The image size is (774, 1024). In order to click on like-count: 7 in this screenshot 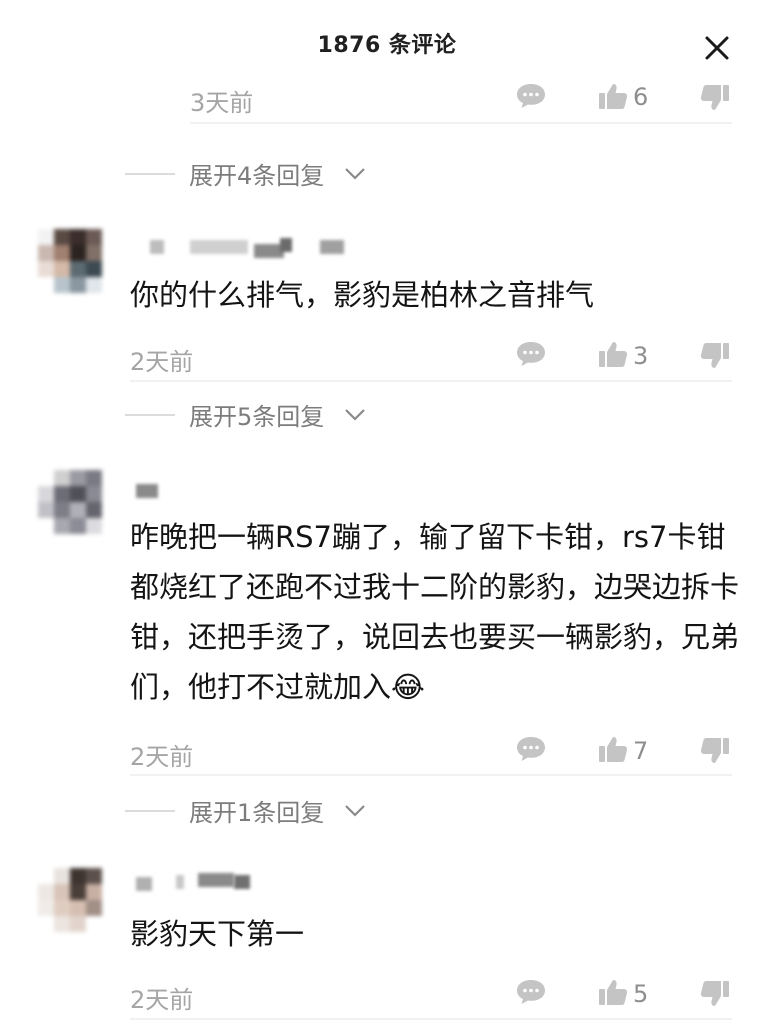, I will do `click(641, 751)`.